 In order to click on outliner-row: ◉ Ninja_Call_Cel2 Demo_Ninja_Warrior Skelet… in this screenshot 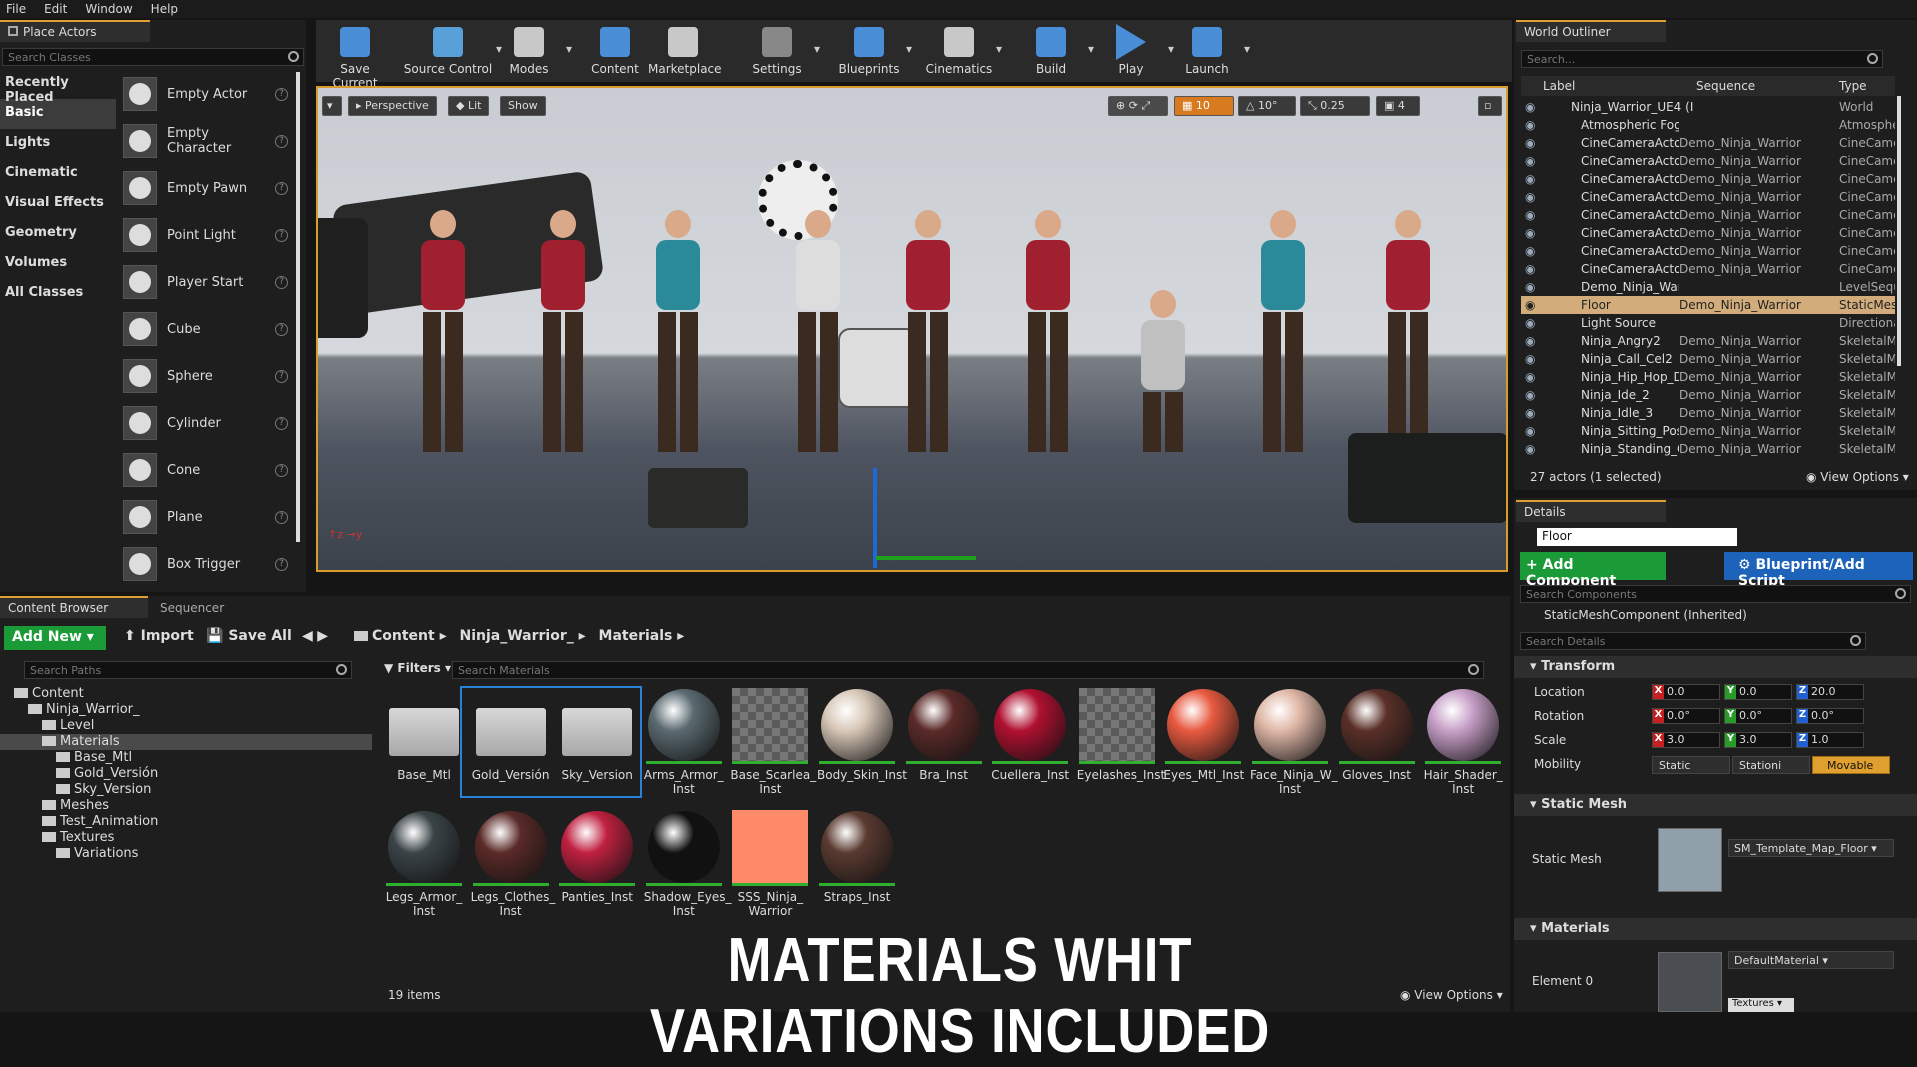, I will do `click(1708, 359)`.